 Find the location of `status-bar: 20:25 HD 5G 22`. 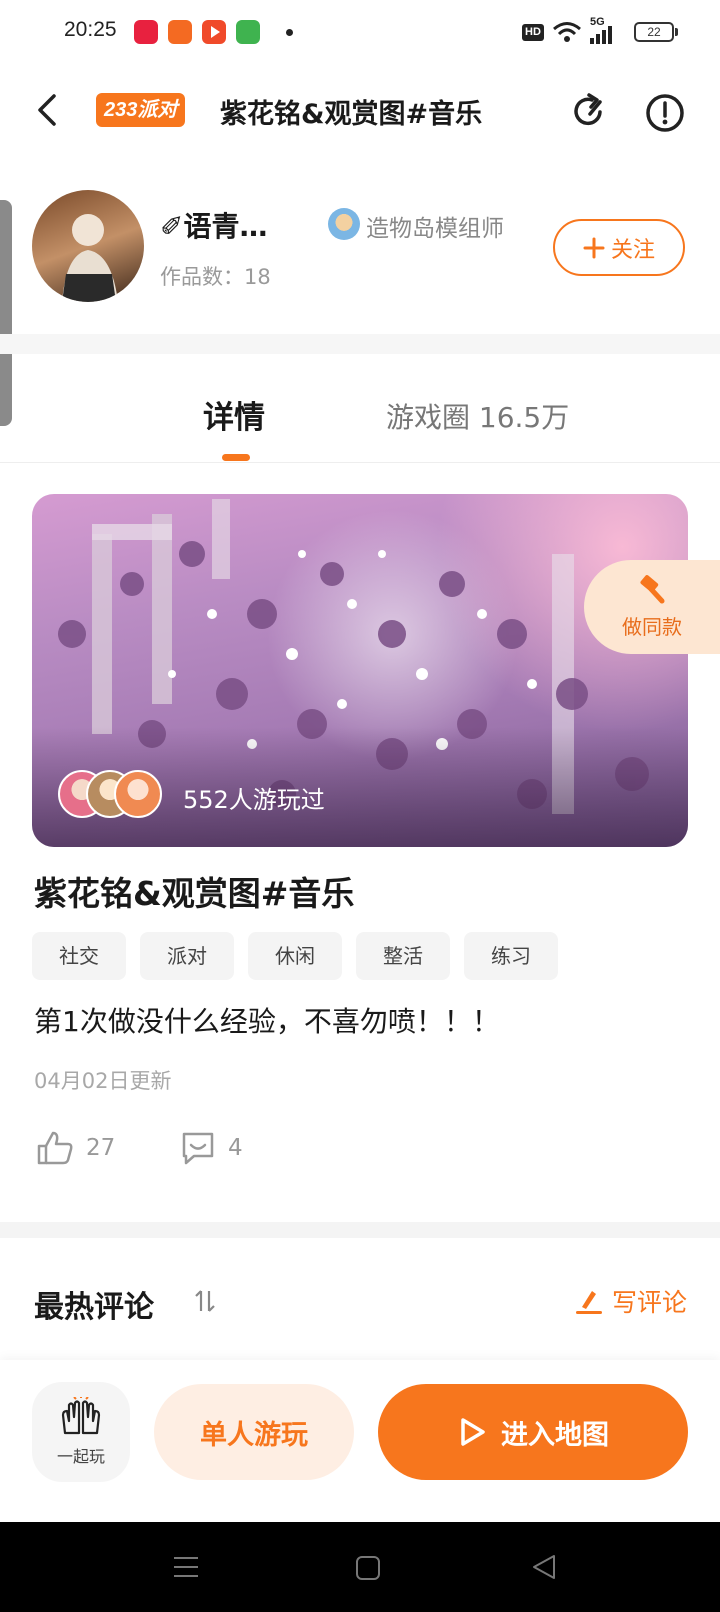

status-bar: 20:25 HD 5G 22 is located at coordinates (360, 33).